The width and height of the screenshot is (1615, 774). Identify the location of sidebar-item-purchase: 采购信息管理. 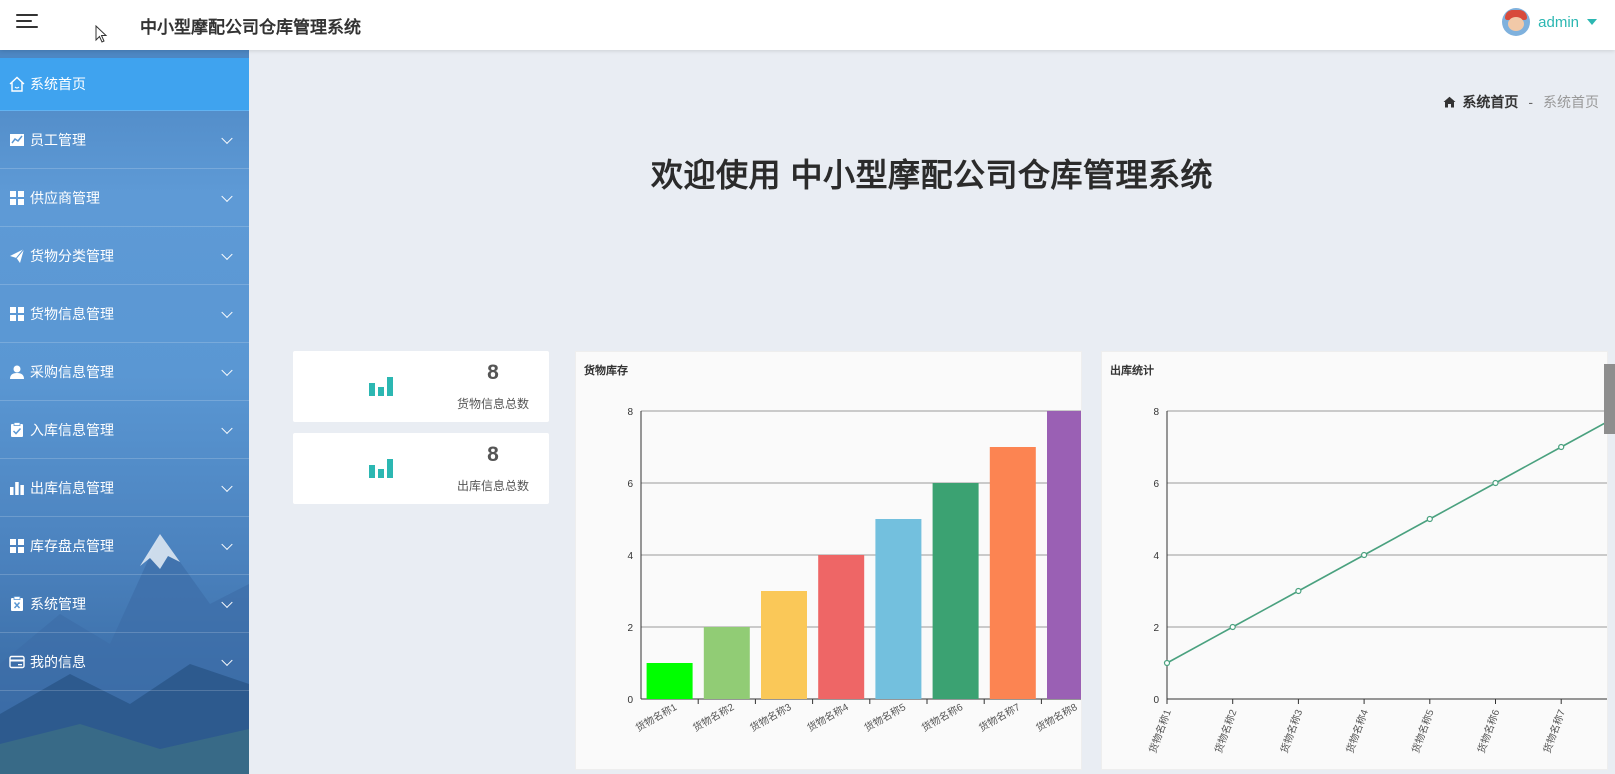
(124, 372).